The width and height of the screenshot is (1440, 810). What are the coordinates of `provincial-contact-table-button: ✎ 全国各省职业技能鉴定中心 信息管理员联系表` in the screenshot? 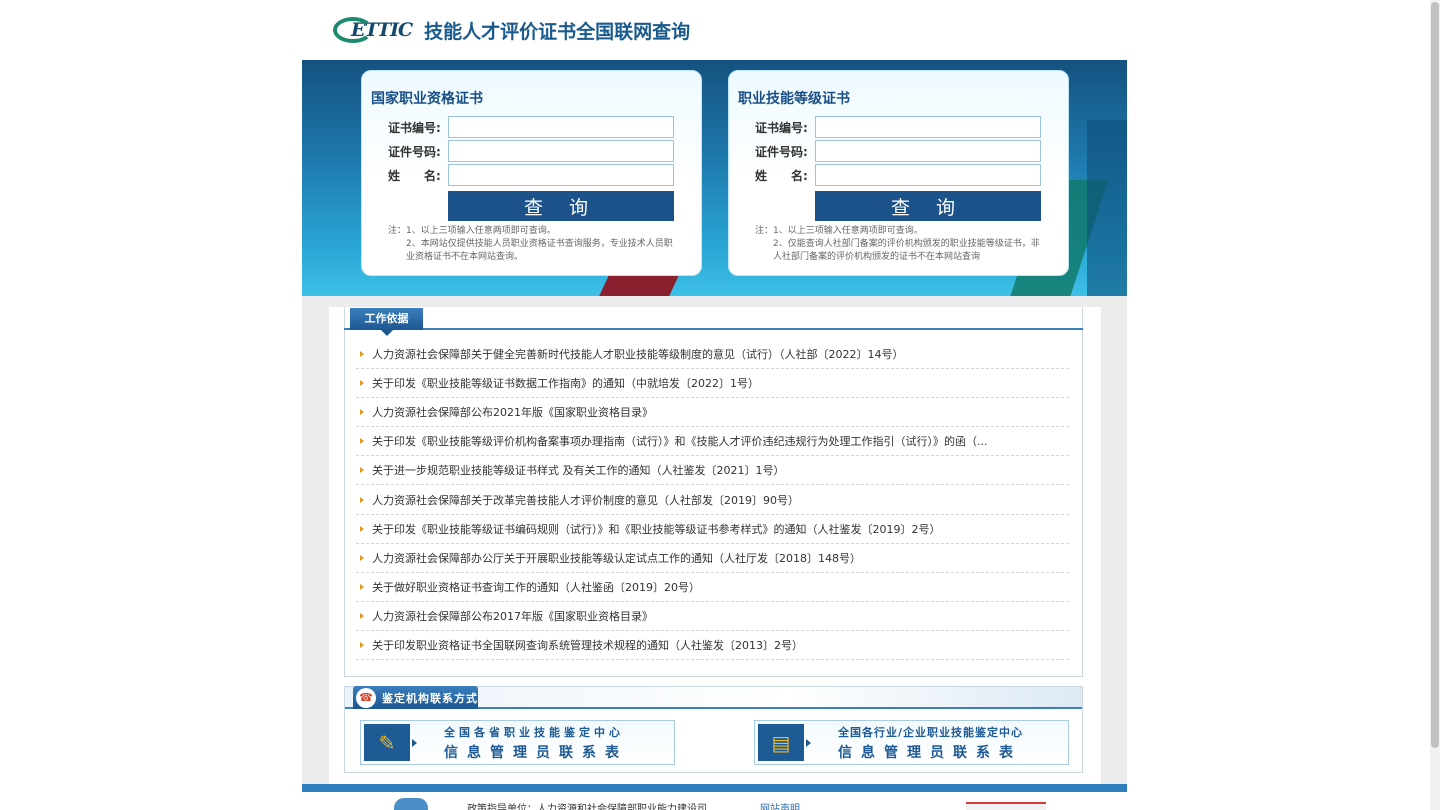 It's located at (517, 742).